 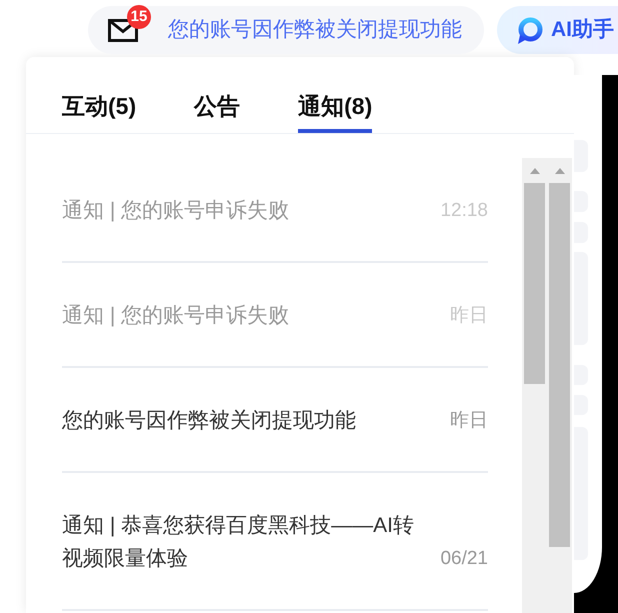 I want to click on tab: 公告, so click(x=217, y=113).